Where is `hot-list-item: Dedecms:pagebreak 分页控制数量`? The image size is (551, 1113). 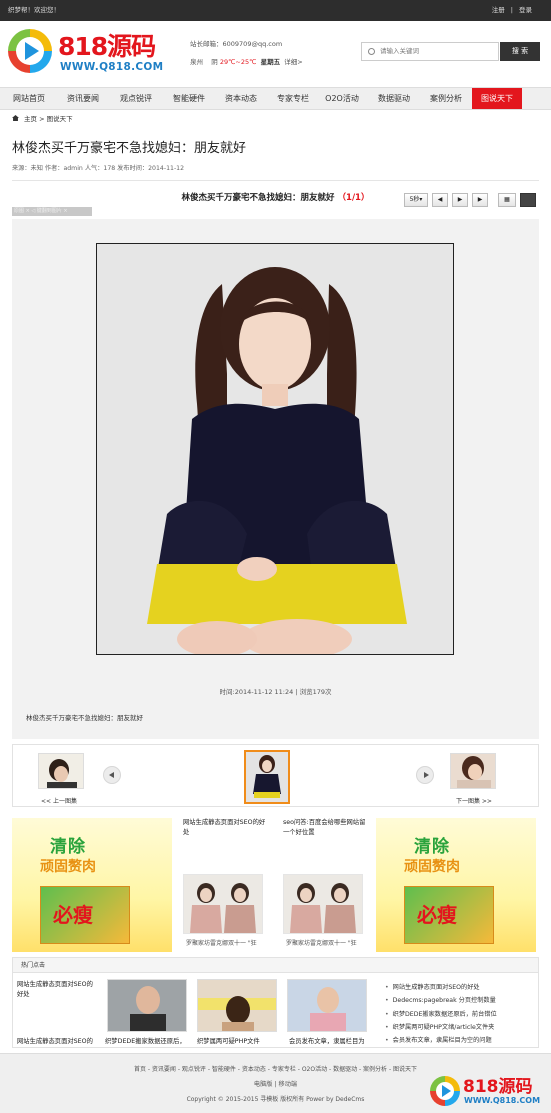 hot-list-item: Dedecms:pagebreak 分页控制数量 is located at coordinates (440, 999).